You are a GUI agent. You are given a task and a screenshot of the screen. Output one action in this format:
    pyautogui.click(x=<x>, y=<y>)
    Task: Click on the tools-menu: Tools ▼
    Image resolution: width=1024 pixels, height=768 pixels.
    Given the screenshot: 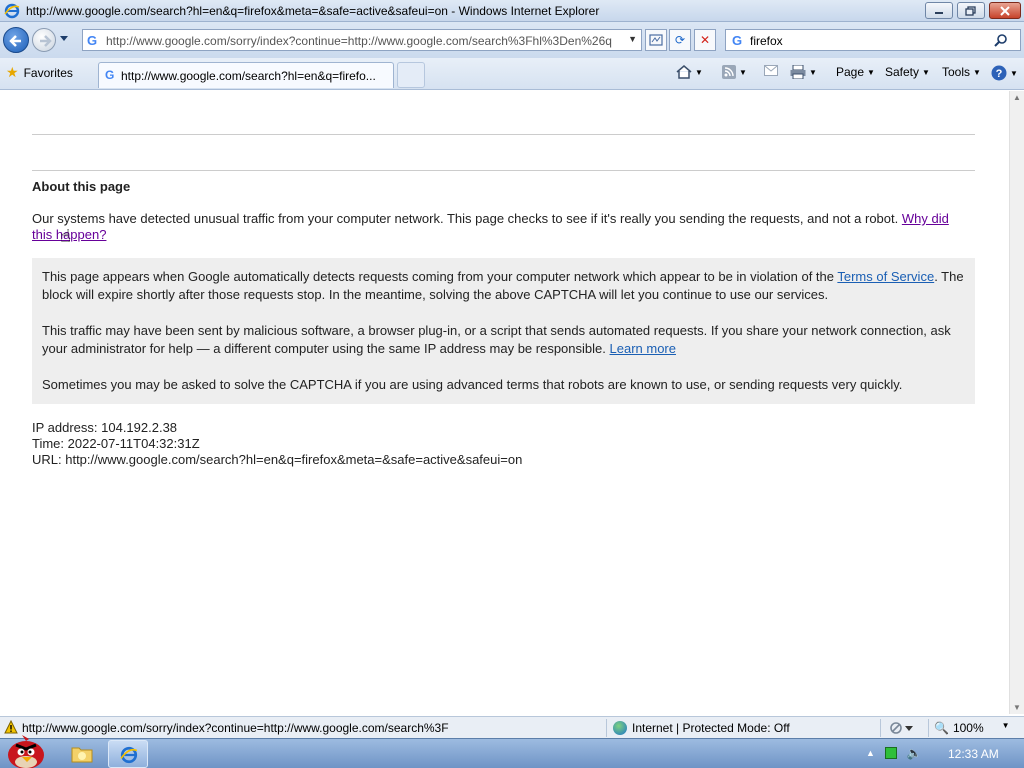 What is the action you would take?
    pyautogui.click(x=961, y=72)
    